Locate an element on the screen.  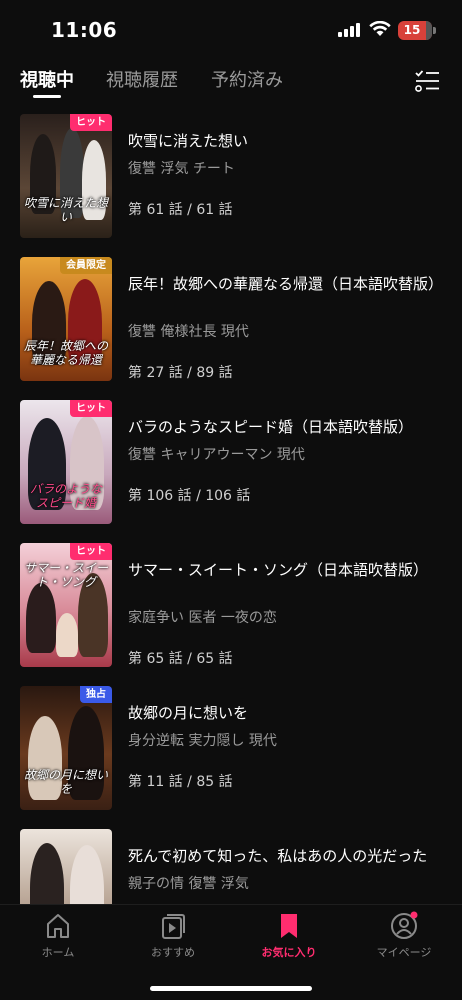
wifi-icon is located at coordinates (380, 28).